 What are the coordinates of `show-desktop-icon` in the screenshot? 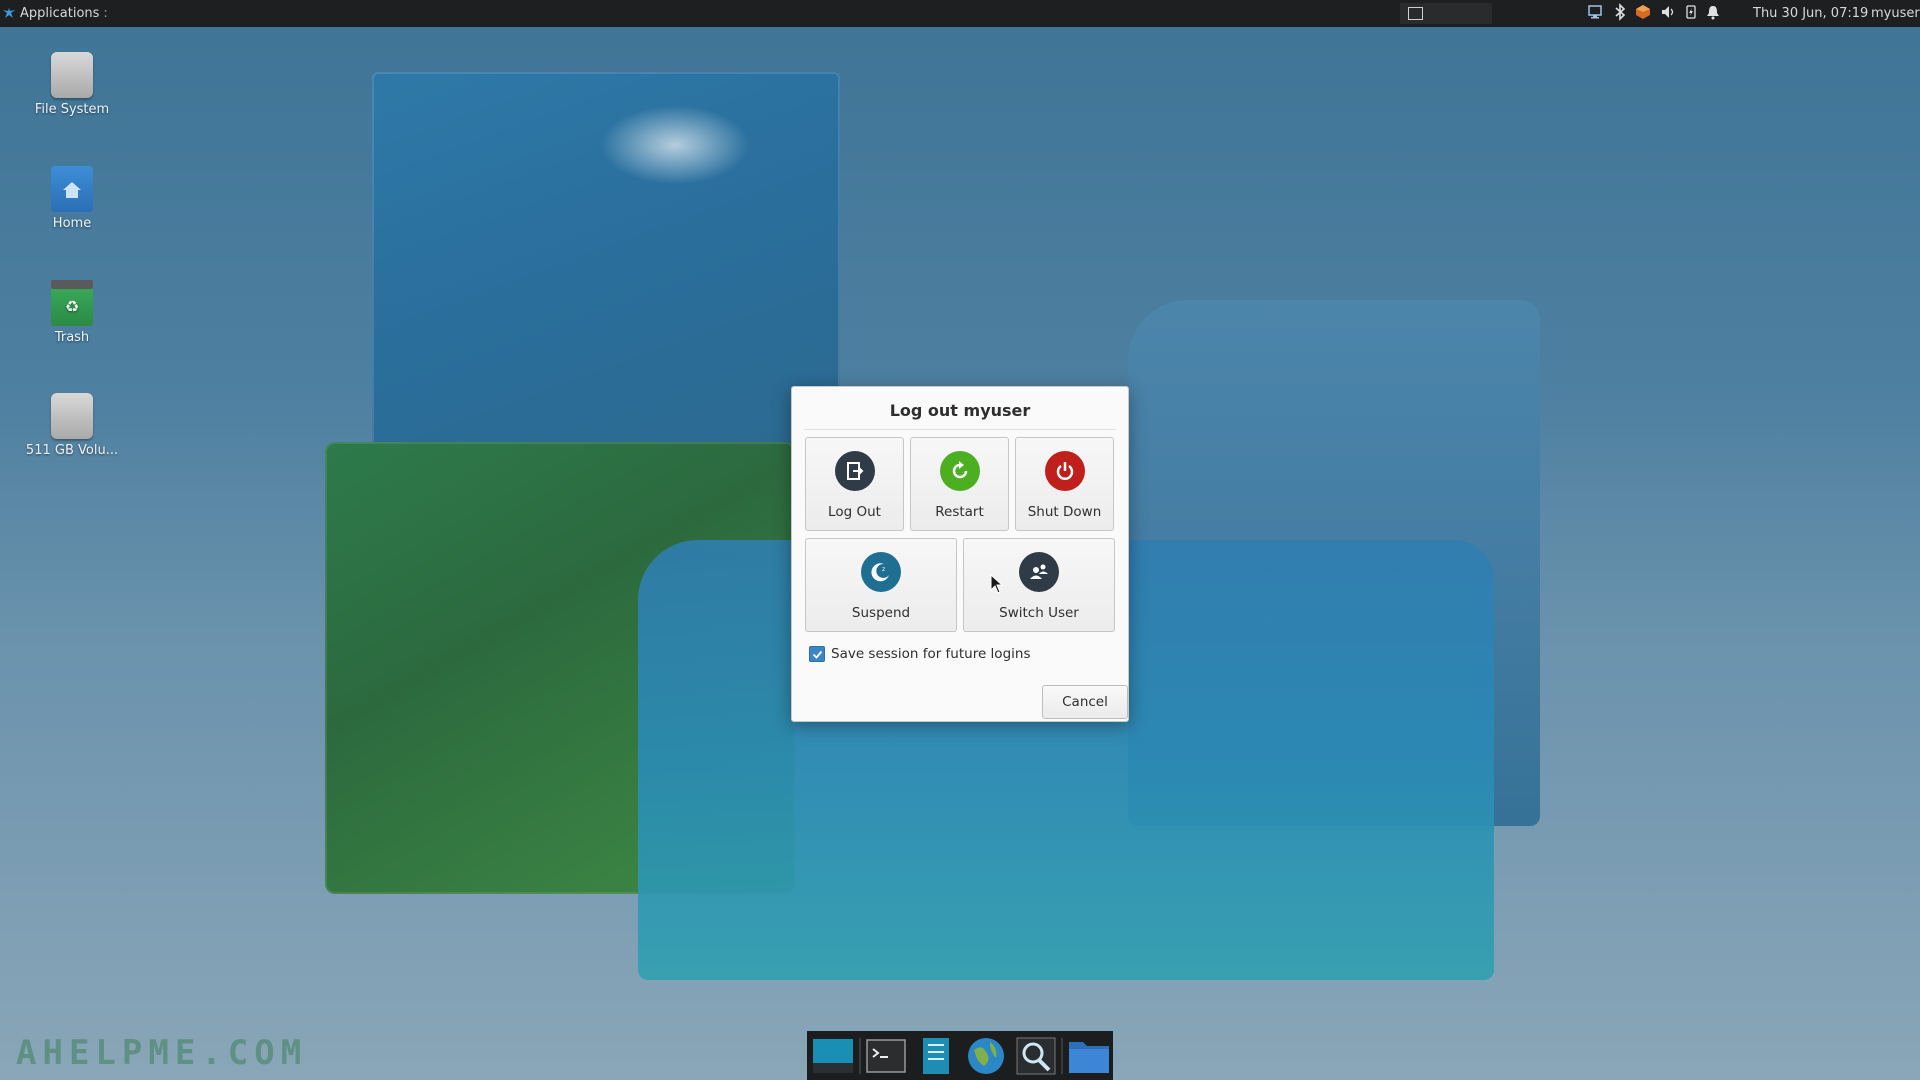 It's located at (832, 1055).